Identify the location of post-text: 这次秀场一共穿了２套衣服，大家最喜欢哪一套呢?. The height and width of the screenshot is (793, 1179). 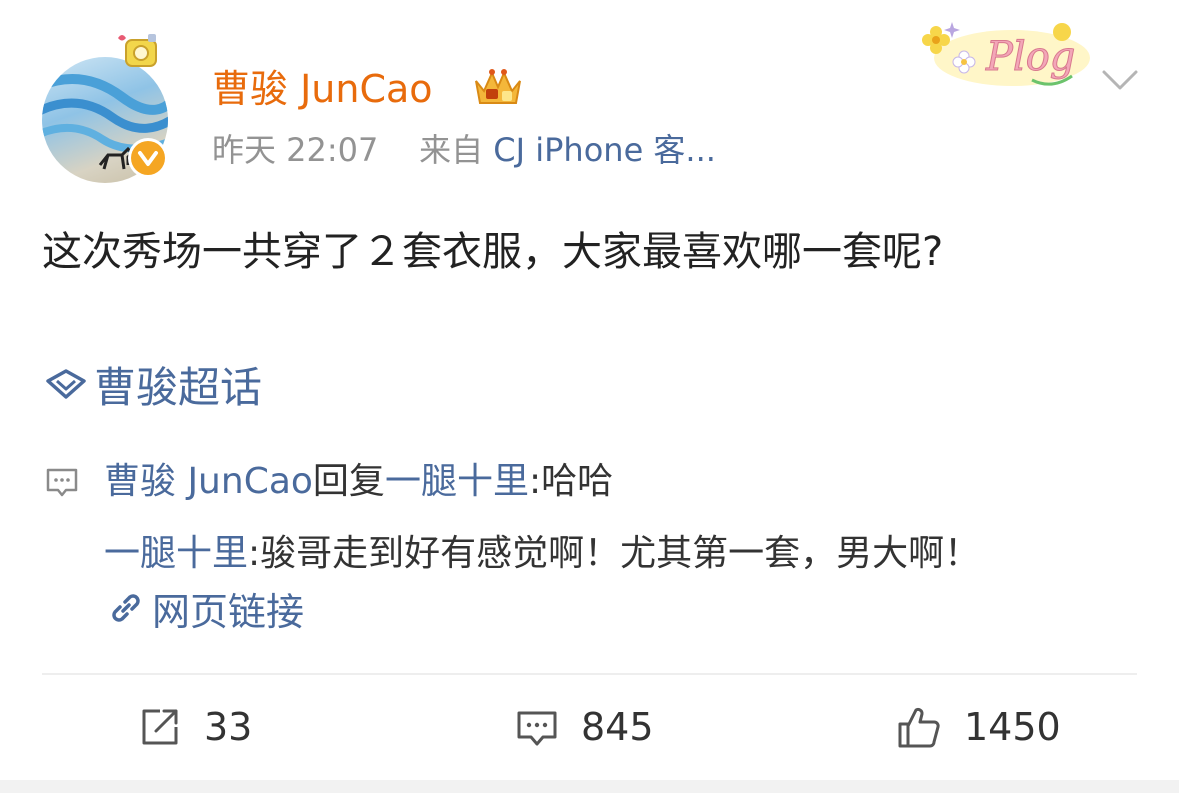
(493, 252).